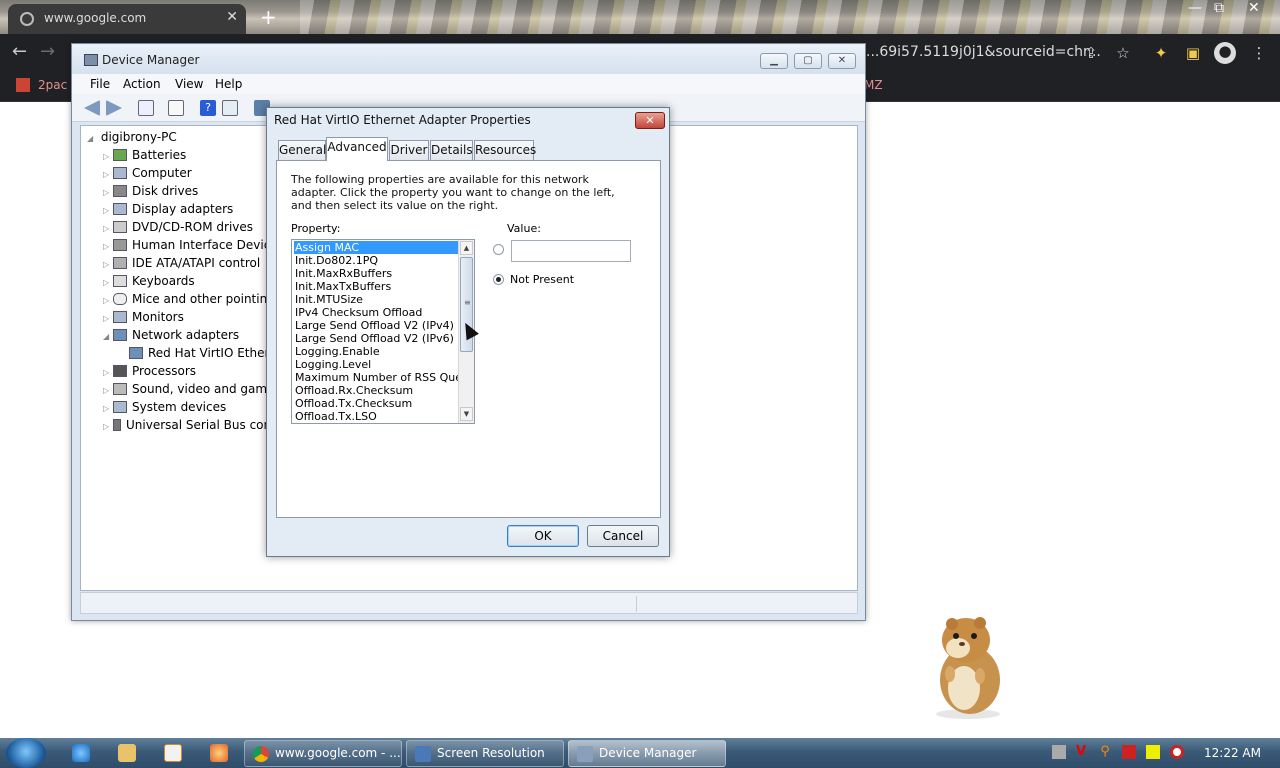 The width and height of the screenshot is (1280, 768). Describe the element at coordinates (1232, 753) in the screenshot. I see `taskbar-clock: 12:22 AM` at that location.